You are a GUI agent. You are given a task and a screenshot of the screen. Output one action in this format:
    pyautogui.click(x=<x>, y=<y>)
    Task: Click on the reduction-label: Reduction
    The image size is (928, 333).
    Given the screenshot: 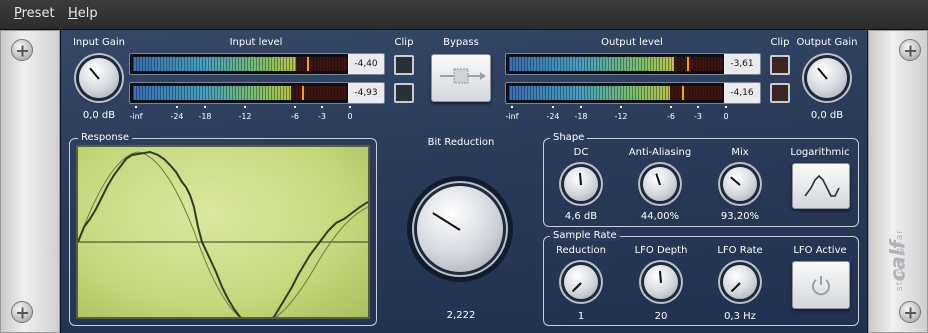 What is the action you would take?
    pyautogui.click(x=581, y=250)
    